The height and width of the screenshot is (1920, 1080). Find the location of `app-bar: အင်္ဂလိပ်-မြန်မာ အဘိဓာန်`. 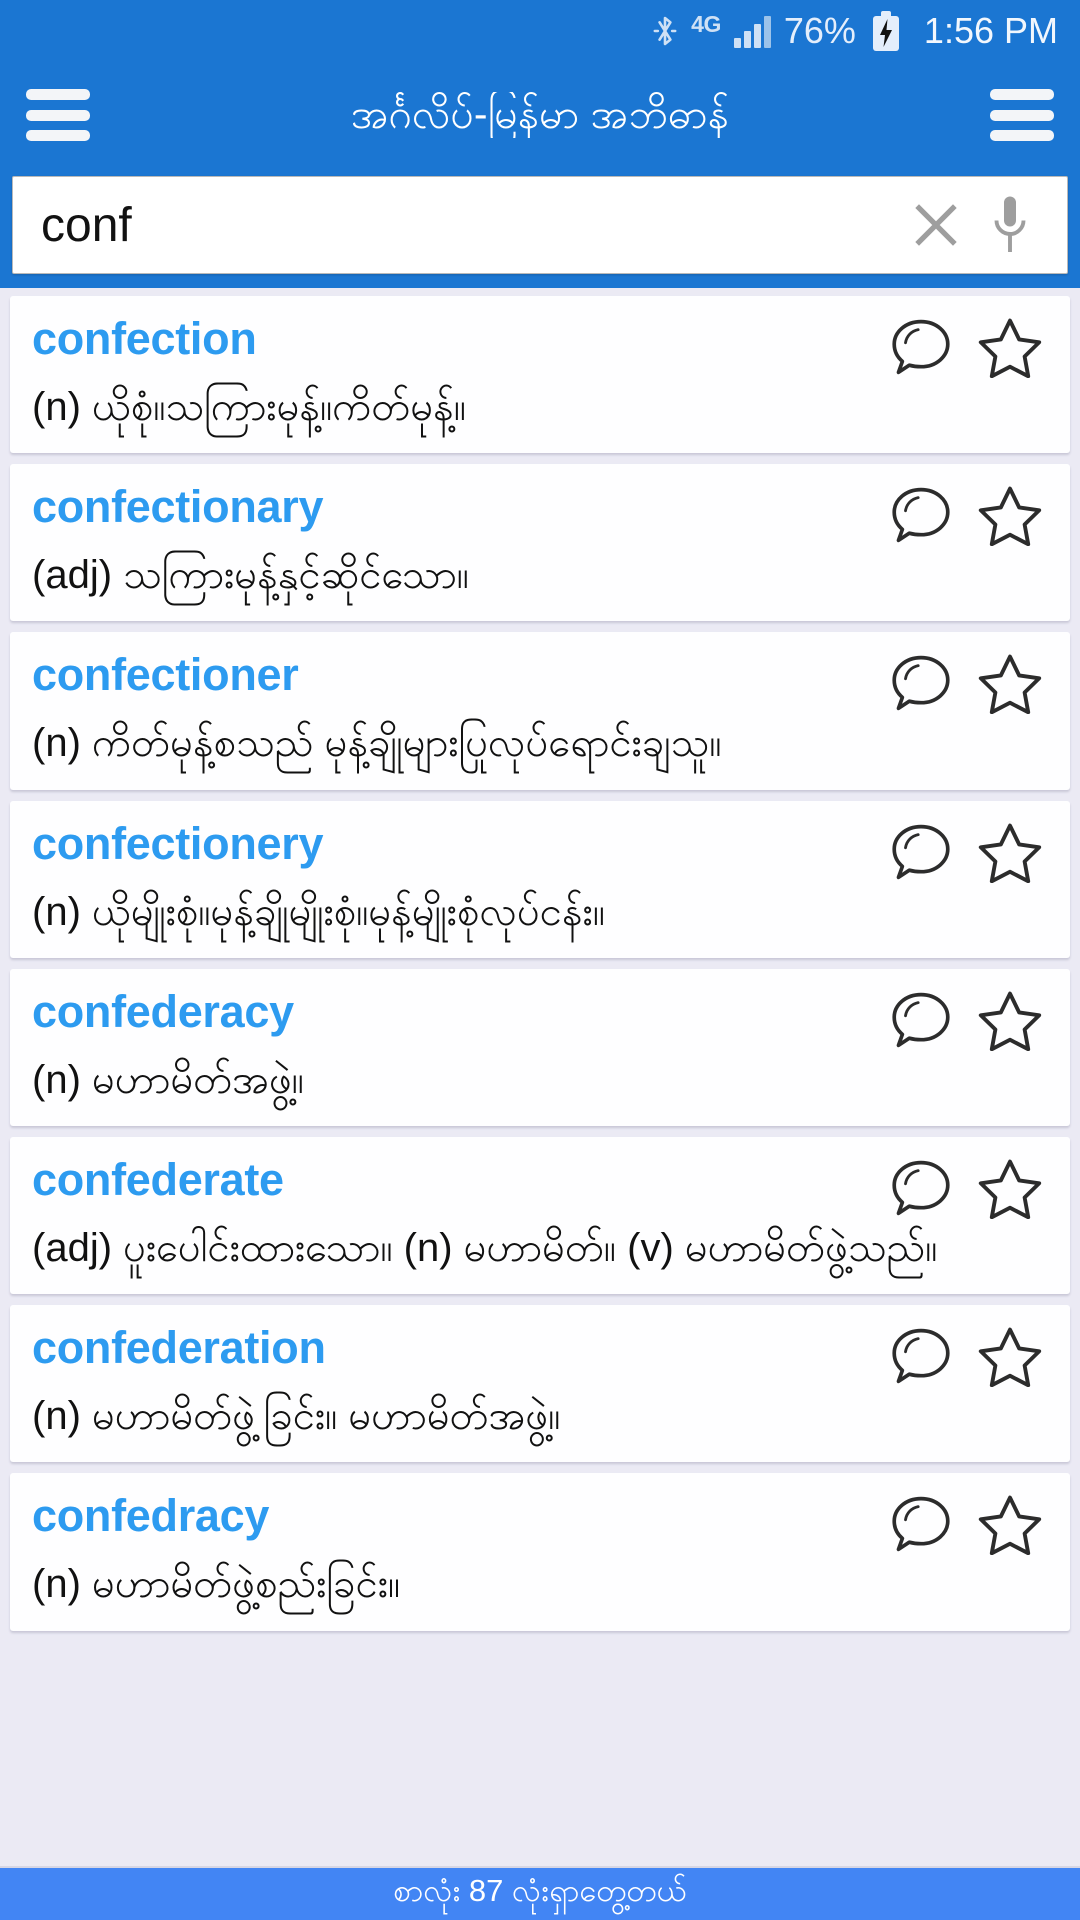

app-bar: အင်္ဂလိပ်-မြန်မာ အဘိဓာန် is located at coordinates (540, 115).